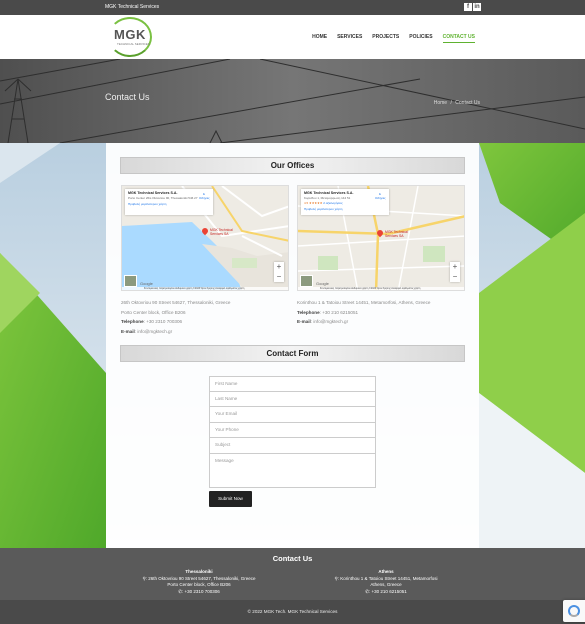 This screenshot has width=585, height=624. Describe the element at coordinates (153, 312) in the screenshot. I see `address-line: Porto Center block, Office B206` at that location.